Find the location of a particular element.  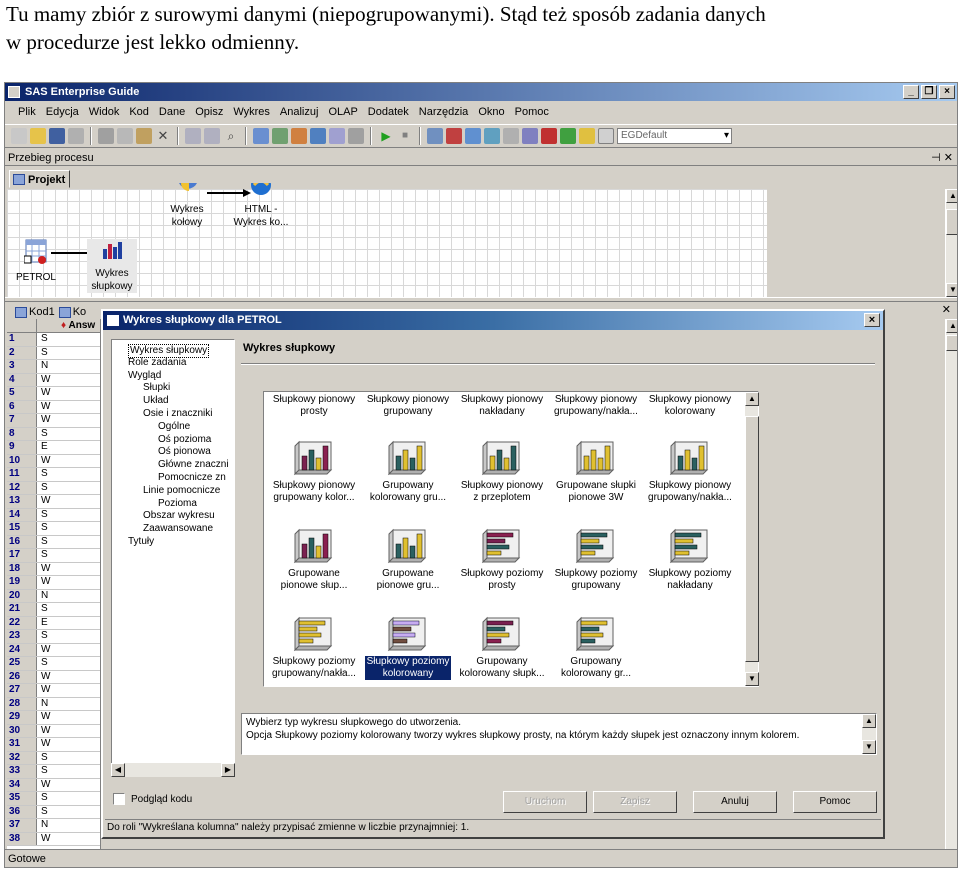

table-row: 29 W is located at coordinates (53, 718).